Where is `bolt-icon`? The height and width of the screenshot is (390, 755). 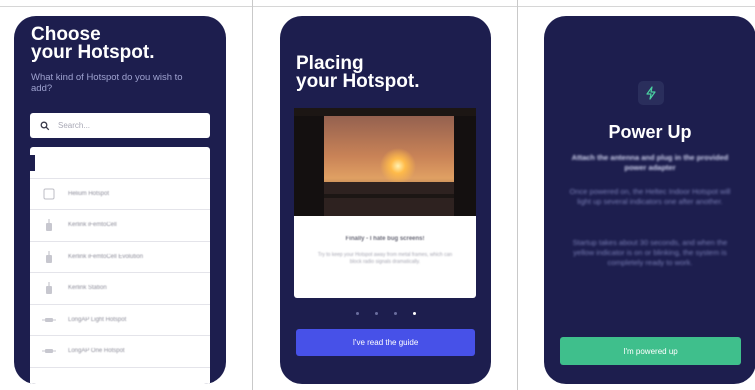 bolt-icon is located at coordinates (651, 93).